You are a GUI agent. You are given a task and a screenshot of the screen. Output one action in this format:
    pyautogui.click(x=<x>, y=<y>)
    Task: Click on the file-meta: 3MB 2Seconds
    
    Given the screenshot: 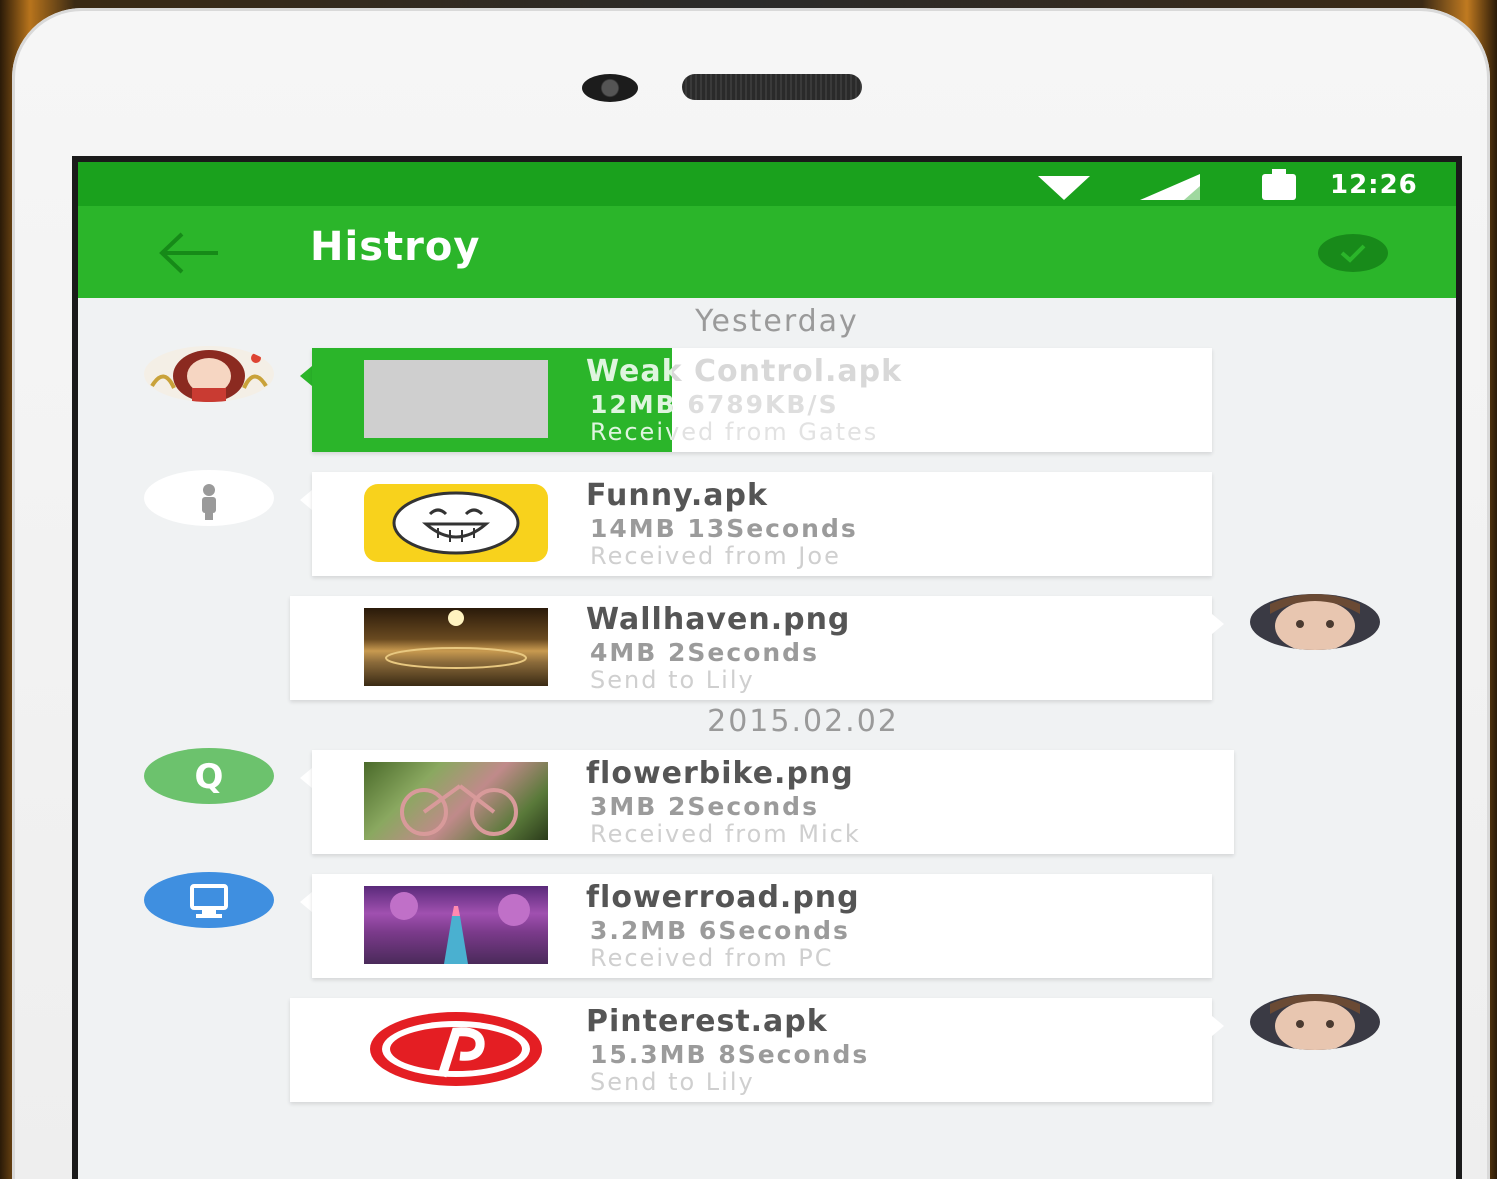 What is the action you would take?
    pyautogui.click(x=704, y=806)
    